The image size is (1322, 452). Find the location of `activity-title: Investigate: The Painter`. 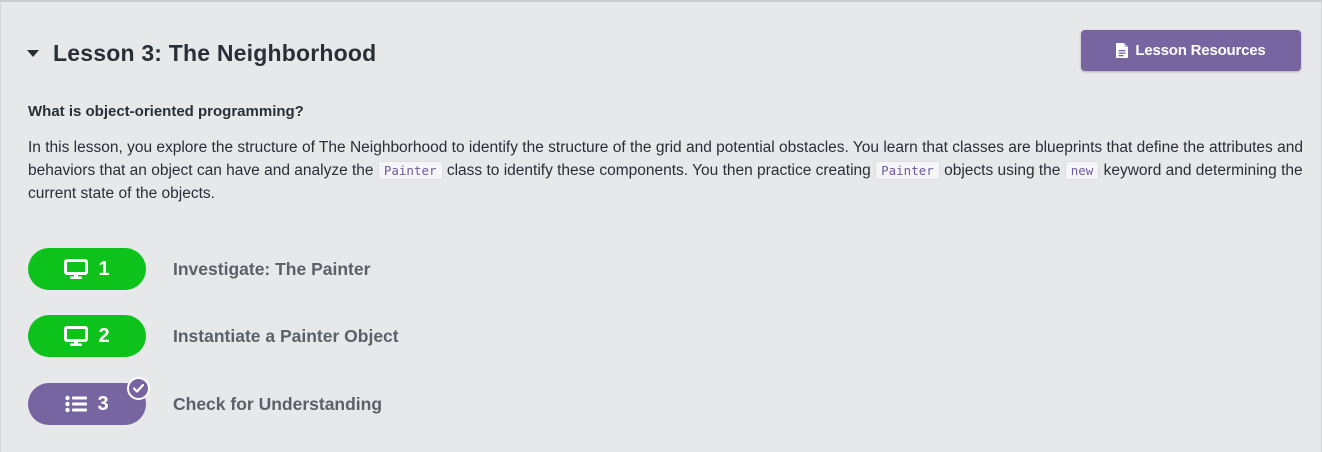

activity-title: Investigate: The Painter is located at coordinates (271, 269).